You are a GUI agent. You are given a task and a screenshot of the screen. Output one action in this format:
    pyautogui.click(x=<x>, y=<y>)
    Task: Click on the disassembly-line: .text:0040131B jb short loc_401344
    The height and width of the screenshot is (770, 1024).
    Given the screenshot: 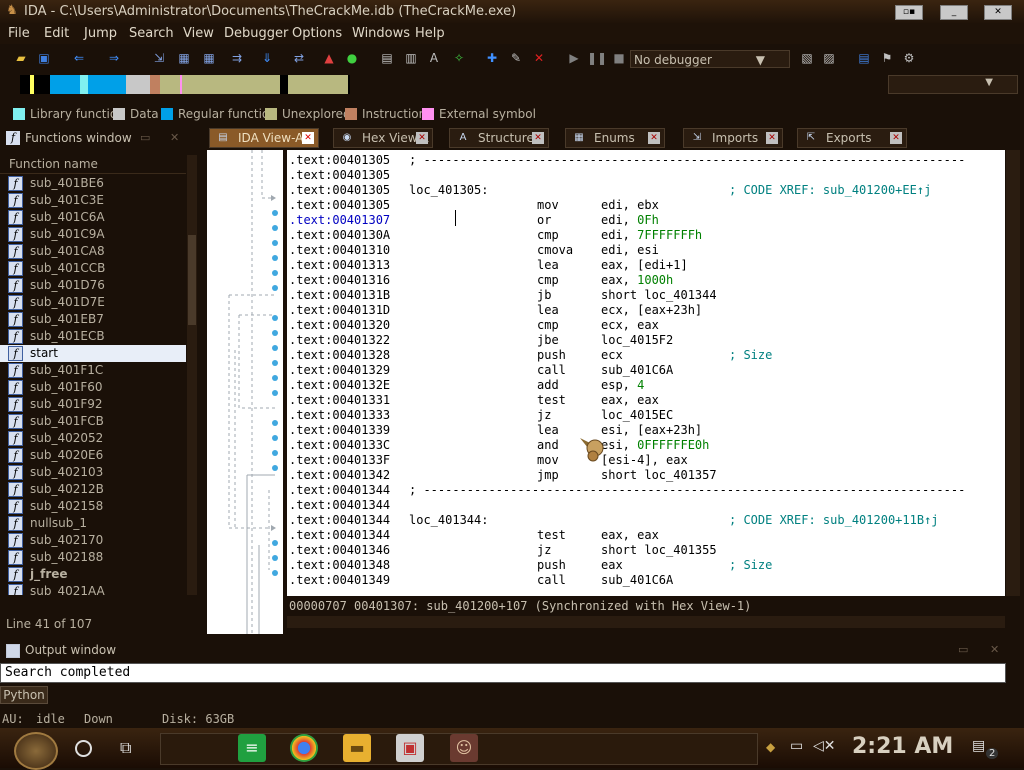 What is the action you would take?
    pyautogui.click(x=646, y=295)
    